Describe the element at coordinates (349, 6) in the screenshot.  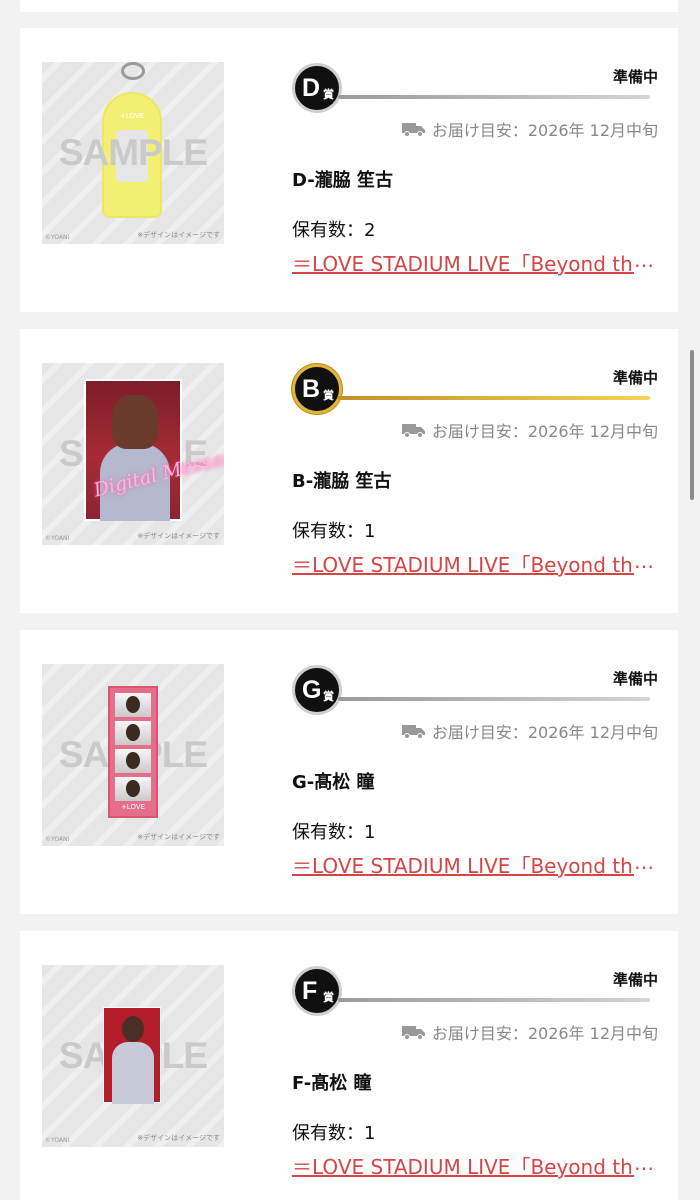
I see `previous-card-edge` at that location.